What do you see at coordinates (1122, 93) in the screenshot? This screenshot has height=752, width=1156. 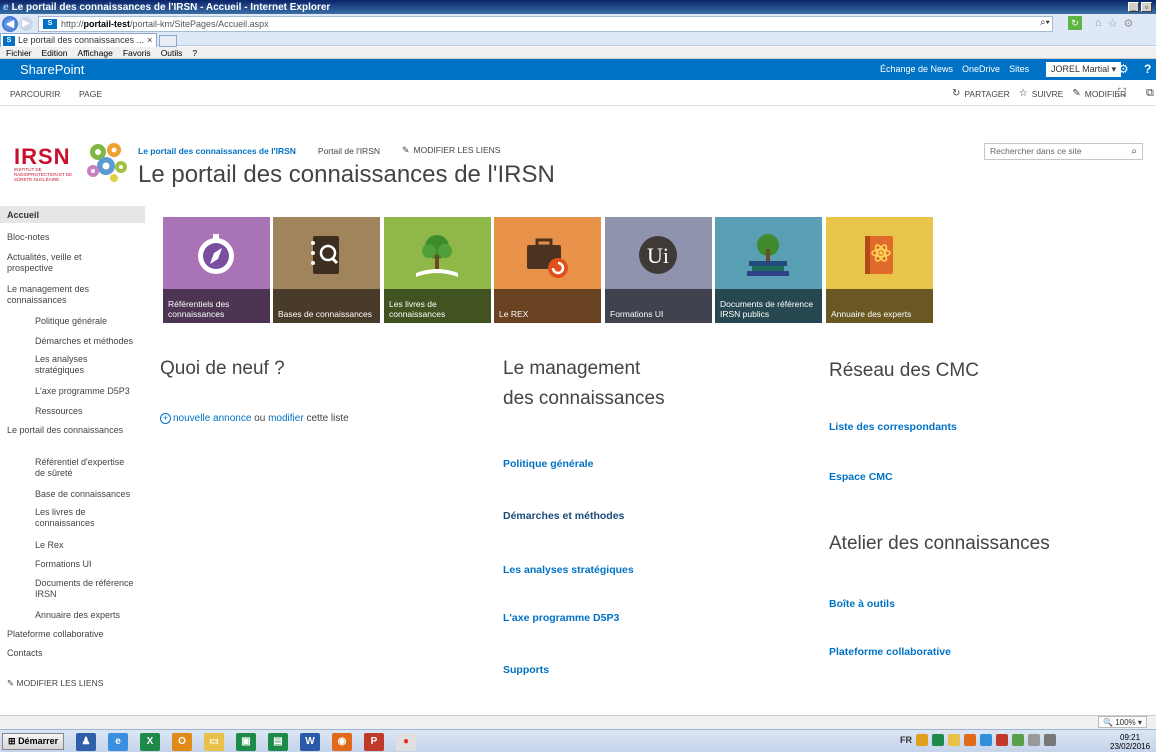 I see `focus-content-icon: ⛶` at bounding box center [1122, 93].